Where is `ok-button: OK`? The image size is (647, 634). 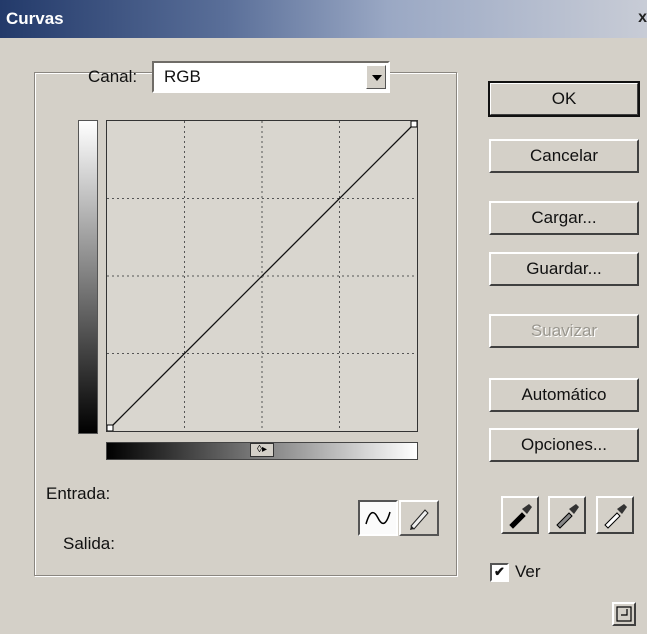
ok-button: OK is located at coordinates (564, 99).